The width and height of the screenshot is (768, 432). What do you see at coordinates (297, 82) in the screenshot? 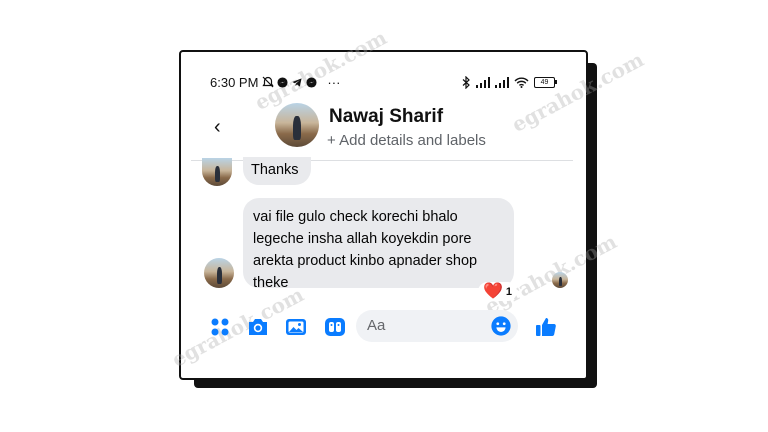
I see `telegram-icon` at bounding box center [297, 82].